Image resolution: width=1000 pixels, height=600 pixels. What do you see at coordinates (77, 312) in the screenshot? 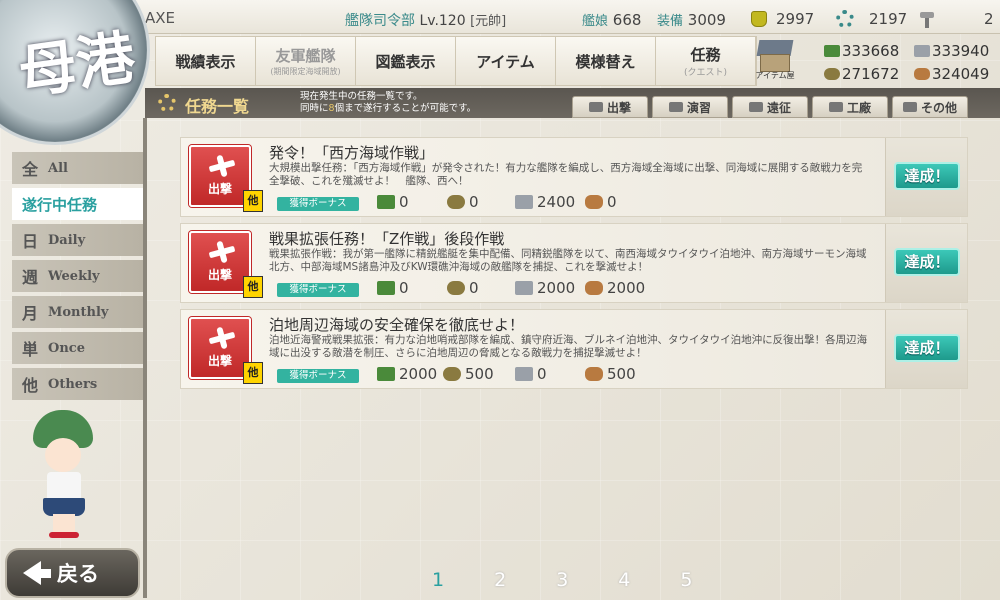
I see `filter-monthly: 月 Monthly` at bounding box center [77, 312].